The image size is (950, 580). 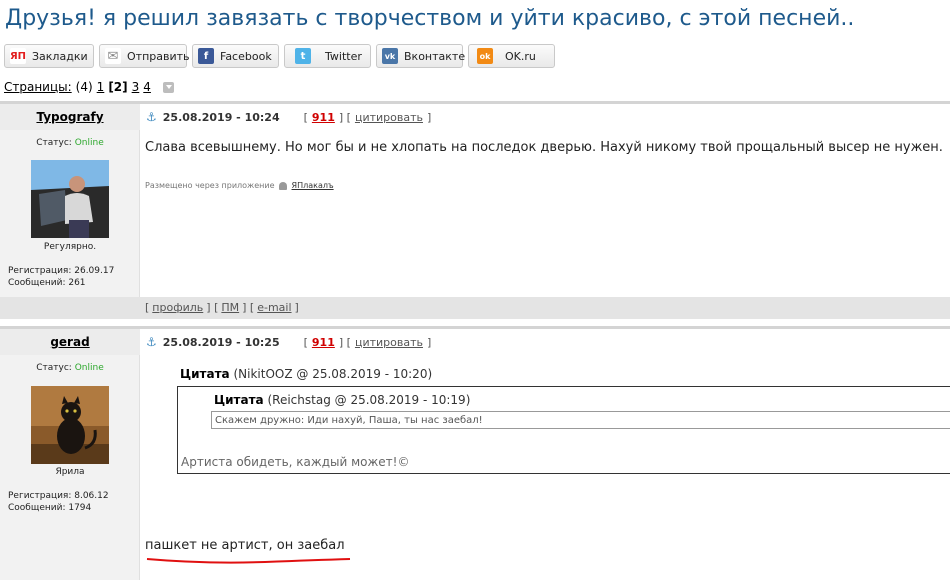 I want to click on ok-button: ok OK.ru, so click(x=511, y=56).